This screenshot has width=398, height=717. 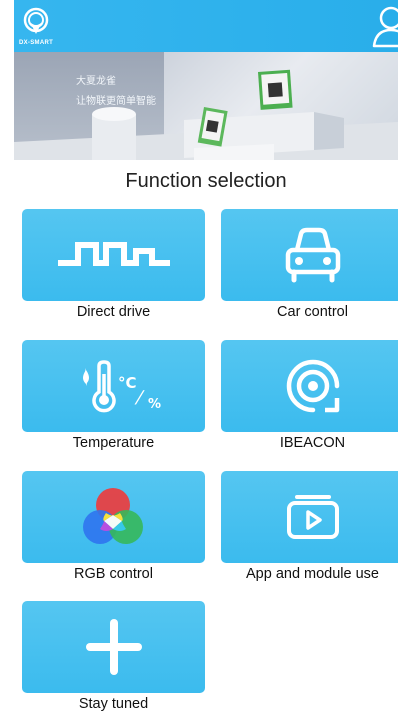 What do you see at coordinates (113, 574) in the screenshot?
I see `rgb-control-label: RGB control` at bounding box center [113, 574].